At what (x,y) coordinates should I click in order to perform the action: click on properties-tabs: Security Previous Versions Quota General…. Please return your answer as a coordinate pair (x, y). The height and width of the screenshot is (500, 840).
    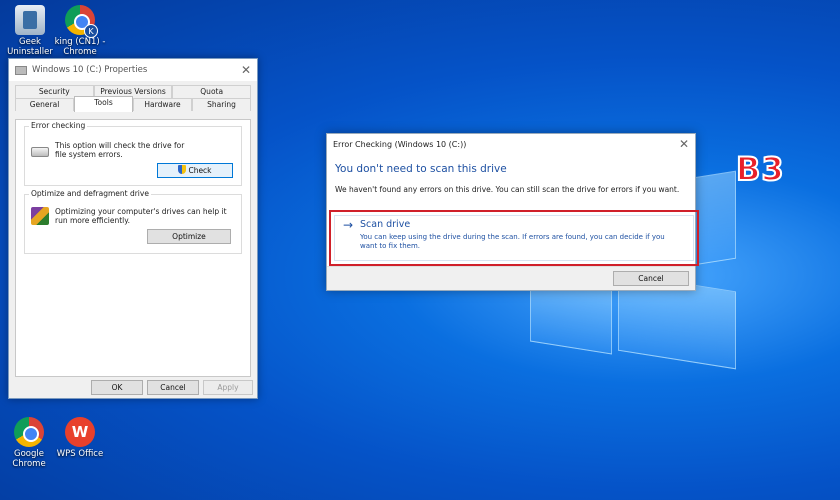
    Looking at the image, I should click on (133, 102).